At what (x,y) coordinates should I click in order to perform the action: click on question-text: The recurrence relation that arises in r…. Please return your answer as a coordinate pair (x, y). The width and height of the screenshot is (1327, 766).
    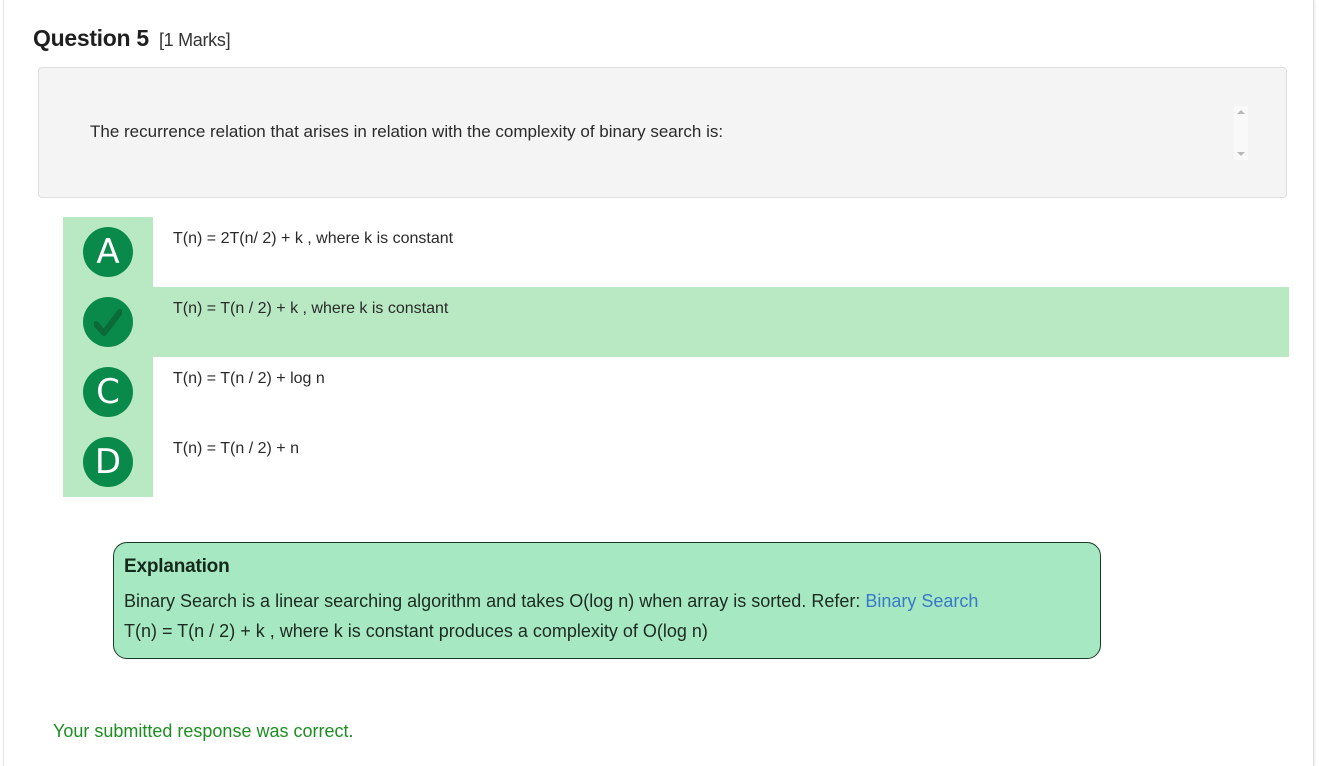
    Looking at the image, I should click on (407, 131).